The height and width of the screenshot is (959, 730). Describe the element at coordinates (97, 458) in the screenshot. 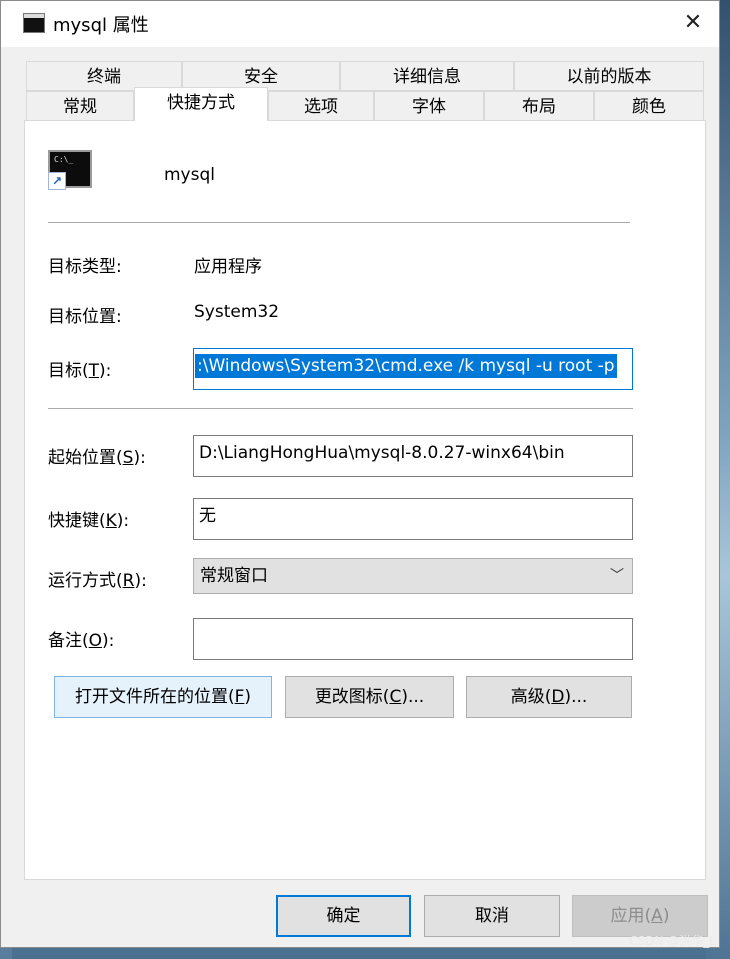

I see `start-in-label: 起始位置(S):` at that location.